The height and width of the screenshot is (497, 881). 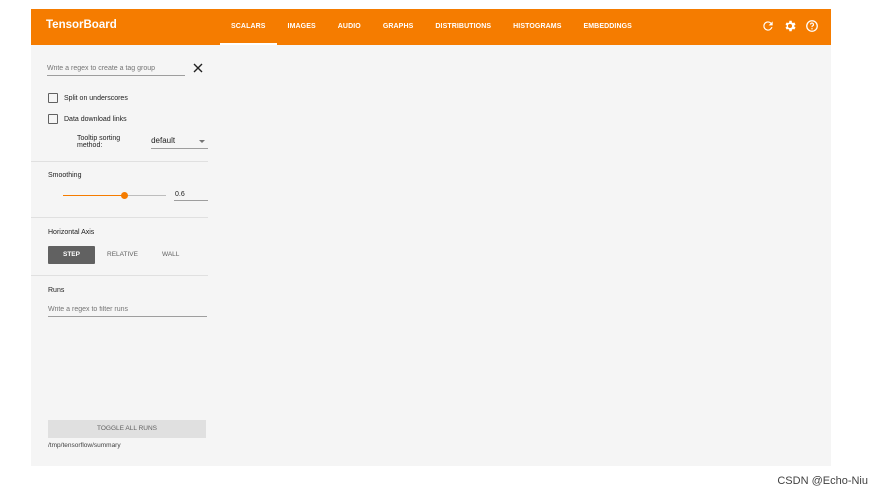 What do you see at coordinates (53, 98) in the screenshot?
I see `split-underscores-checkbox` at bounding box center [53, 98].